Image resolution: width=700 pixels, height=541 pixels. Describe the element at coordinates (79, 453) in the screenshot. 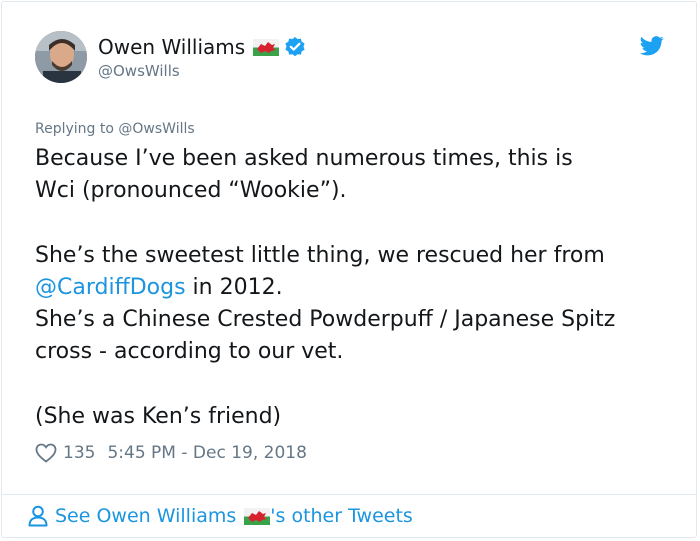

I see `like-count: 135` at that location.